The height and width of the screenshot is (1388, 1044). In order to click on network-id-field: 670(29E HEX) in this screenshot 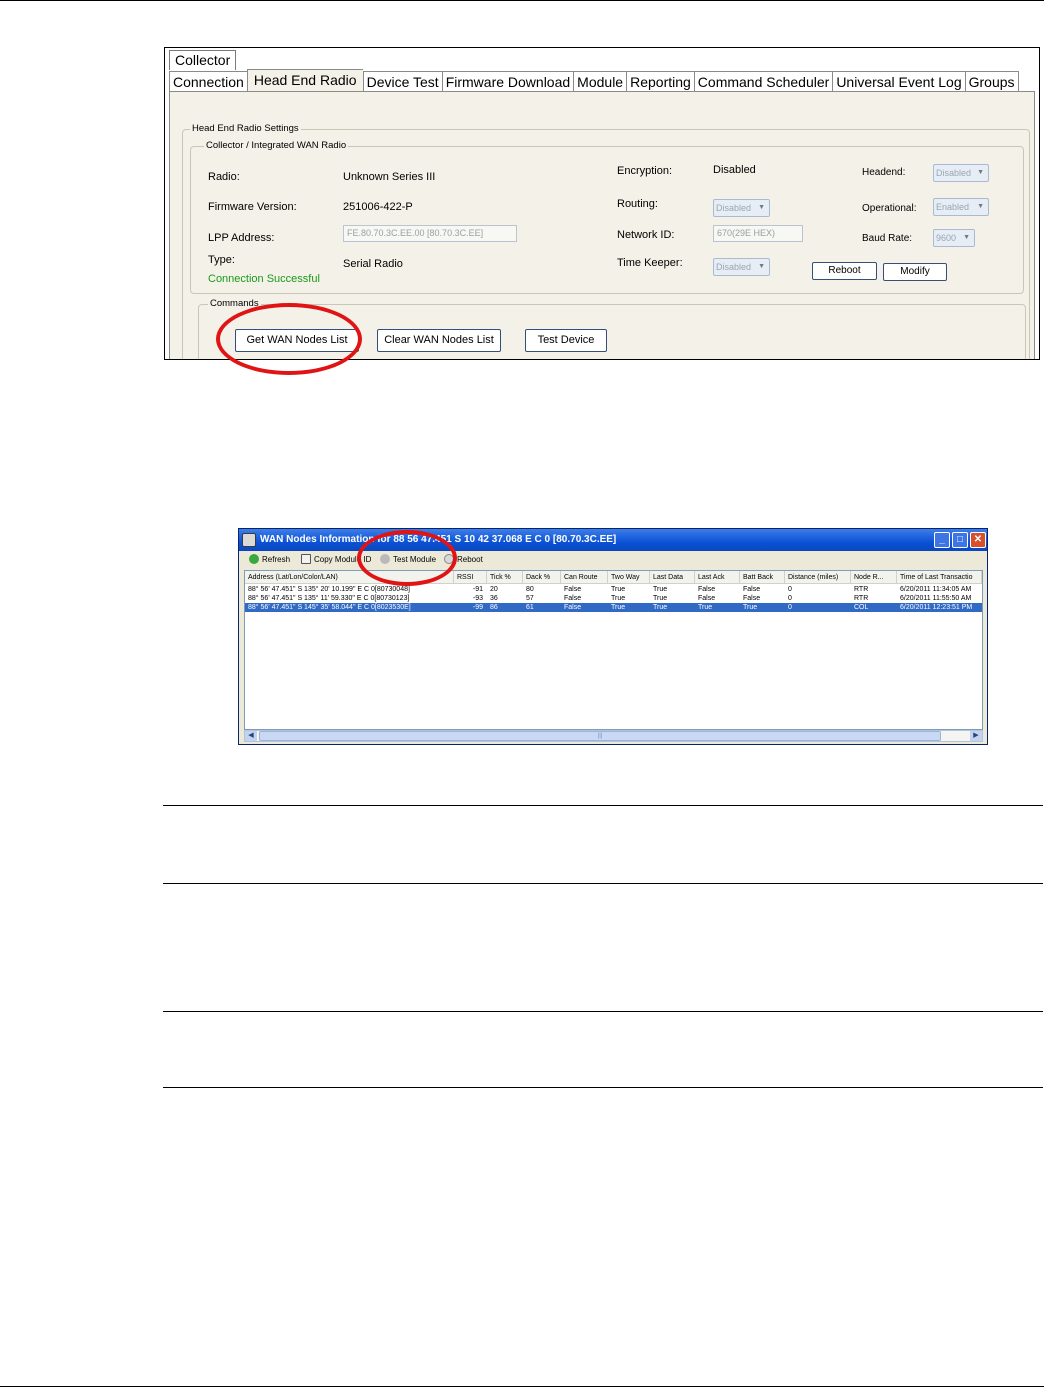, I will do `click(758, 233)`.